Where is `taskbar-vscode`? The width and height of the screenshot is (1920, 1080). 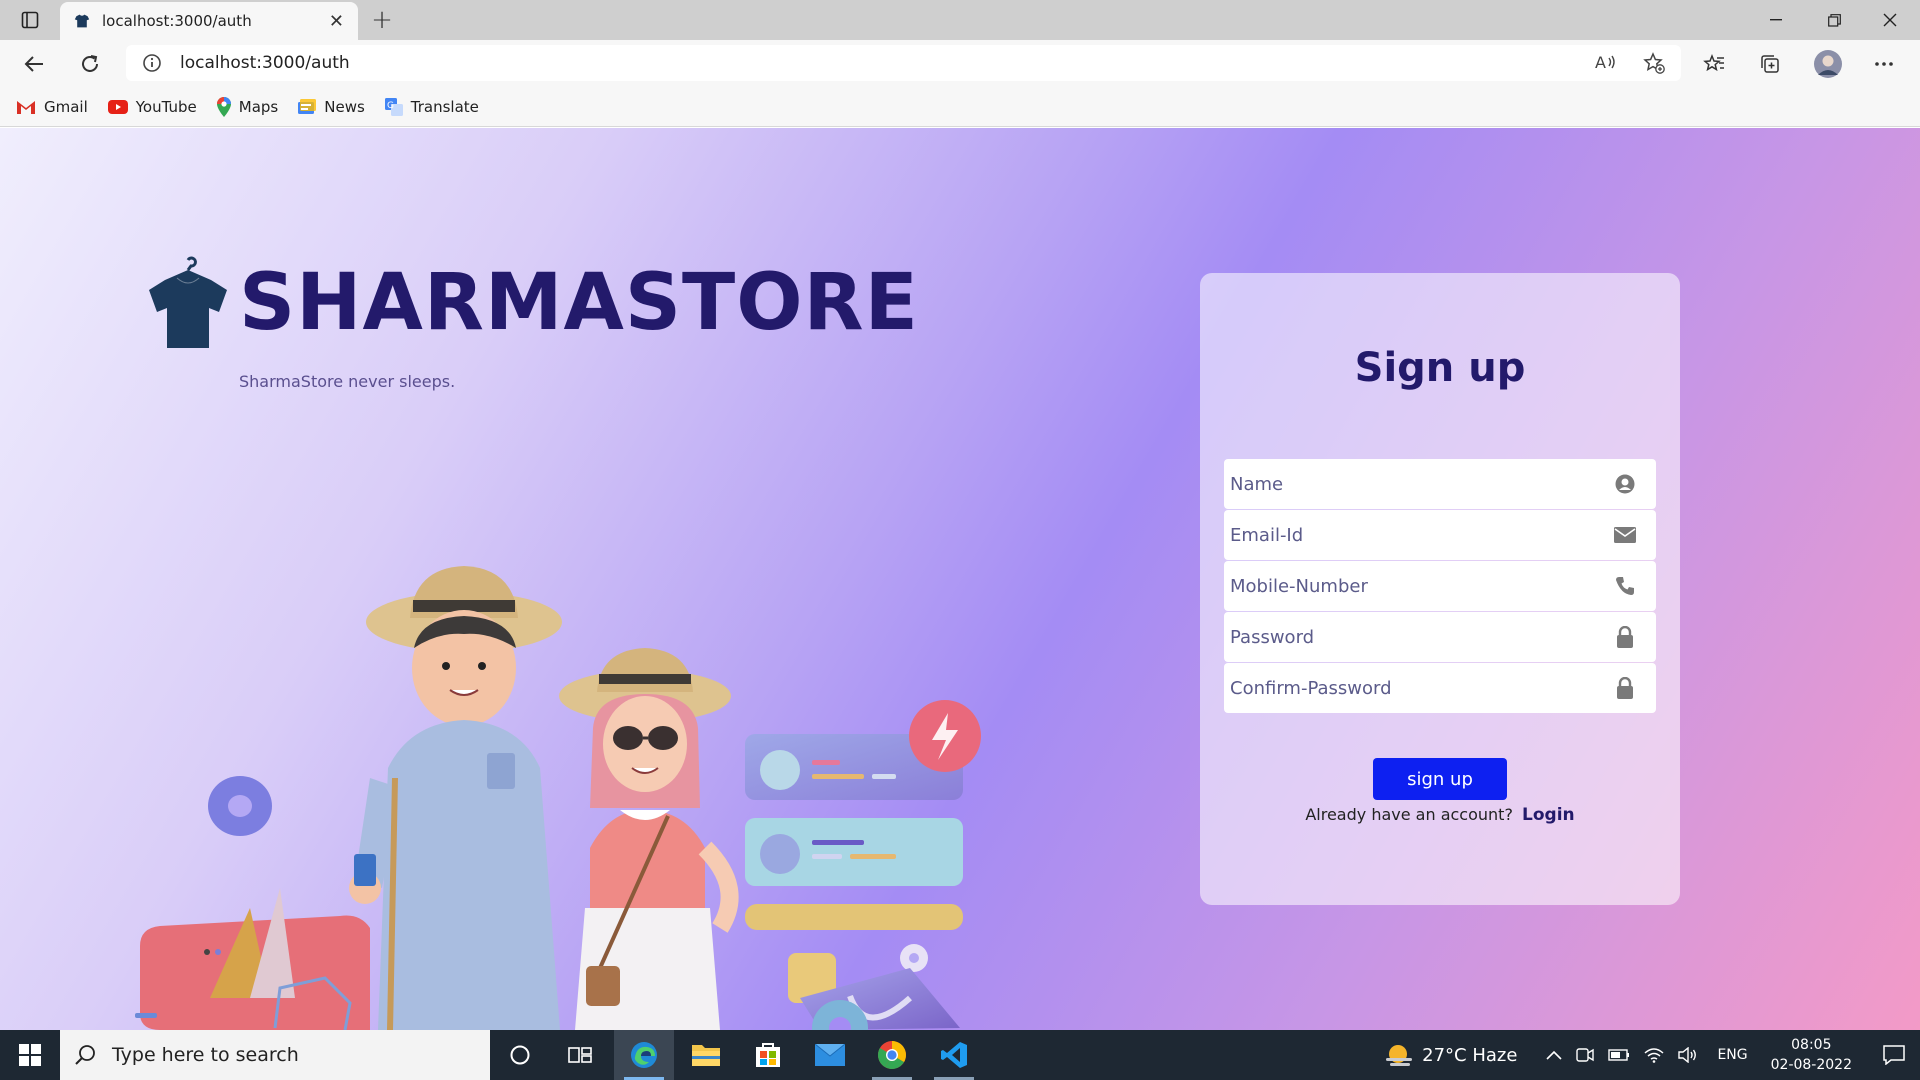
taskbar-vscode is located at coordinates (954, 1055).